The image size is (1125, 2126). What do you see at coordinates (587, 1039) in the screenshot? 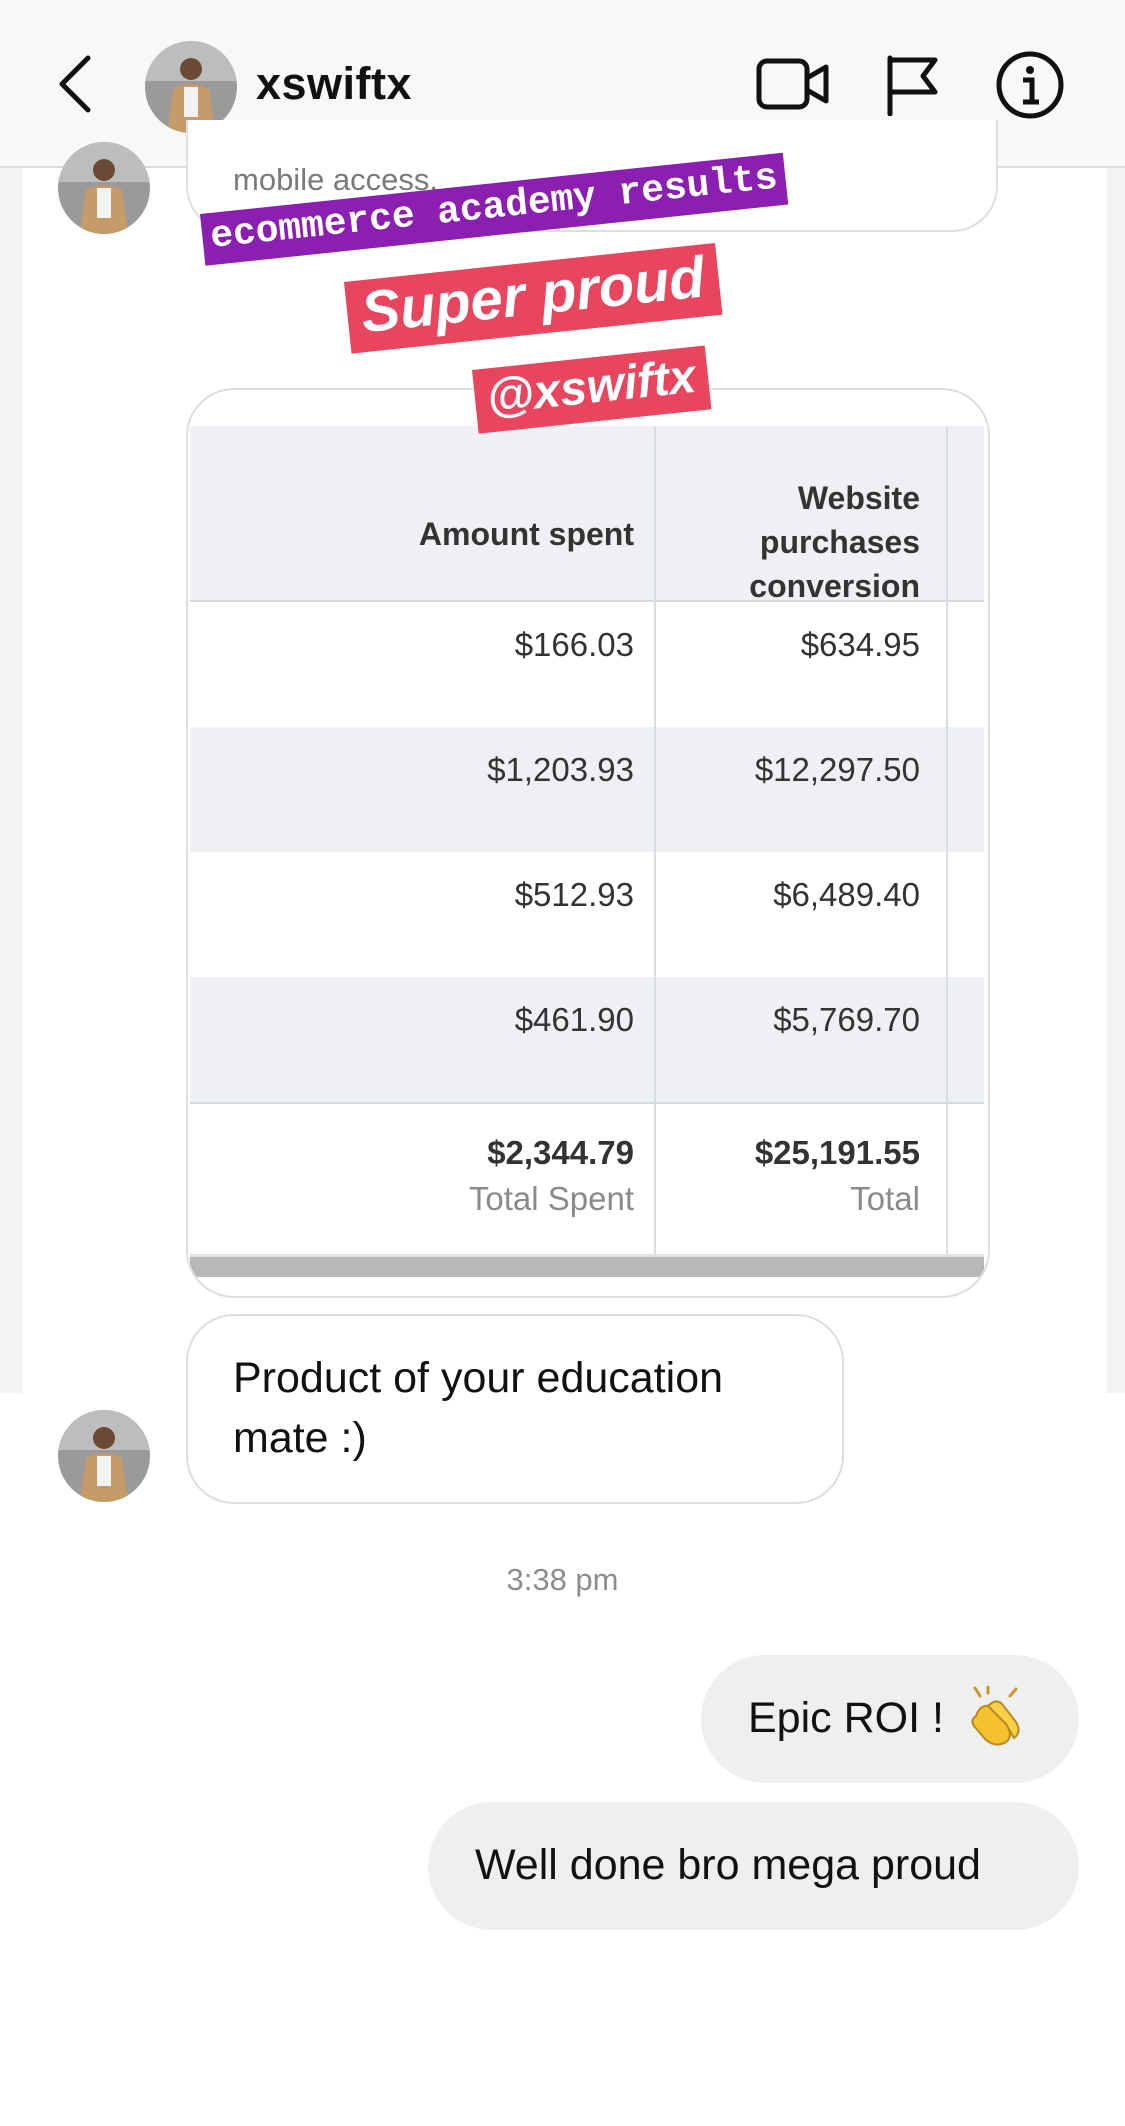
I see `table-row: $461.90 $5,769.70` at bounding box center [587, 1039].